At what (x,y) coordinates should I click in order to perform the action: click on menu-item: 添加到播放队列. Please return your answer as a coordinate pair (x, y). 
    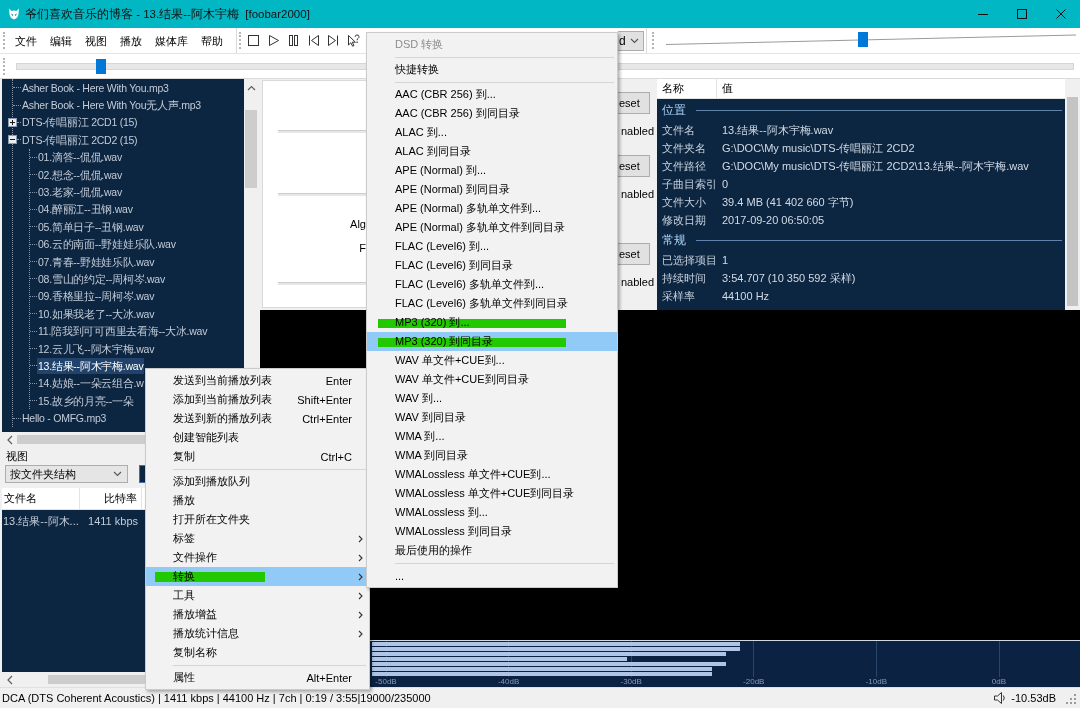
    Looking at the image, I should click on (257, 481).